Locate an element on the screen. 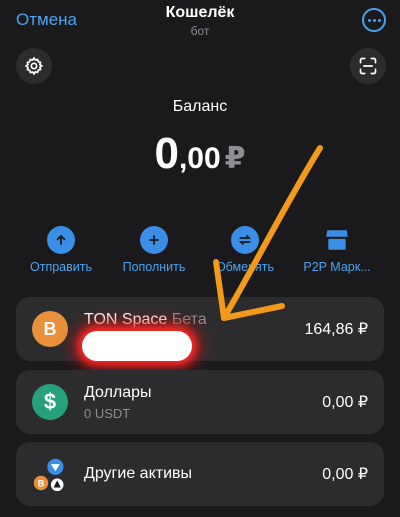 This screenshot has width=400, height=517. asset-value: 164,86 ₽ is located at coordinates (336, 329).